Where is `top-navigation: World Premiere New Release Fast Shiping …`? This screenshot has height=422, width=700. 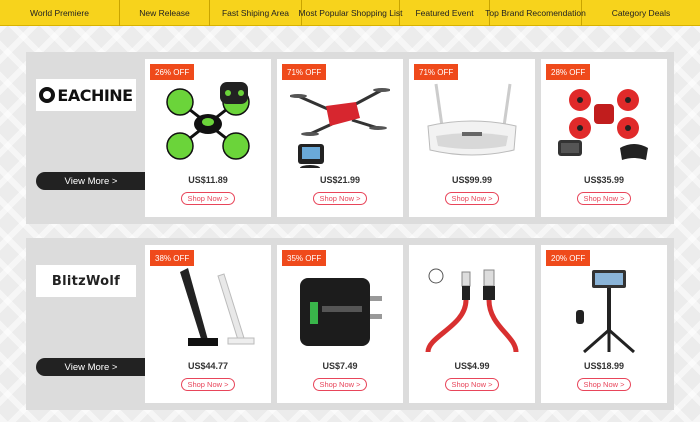
top-navigation: World Premiere New Release Fast Shiping … is located at coordinates (350, 13).